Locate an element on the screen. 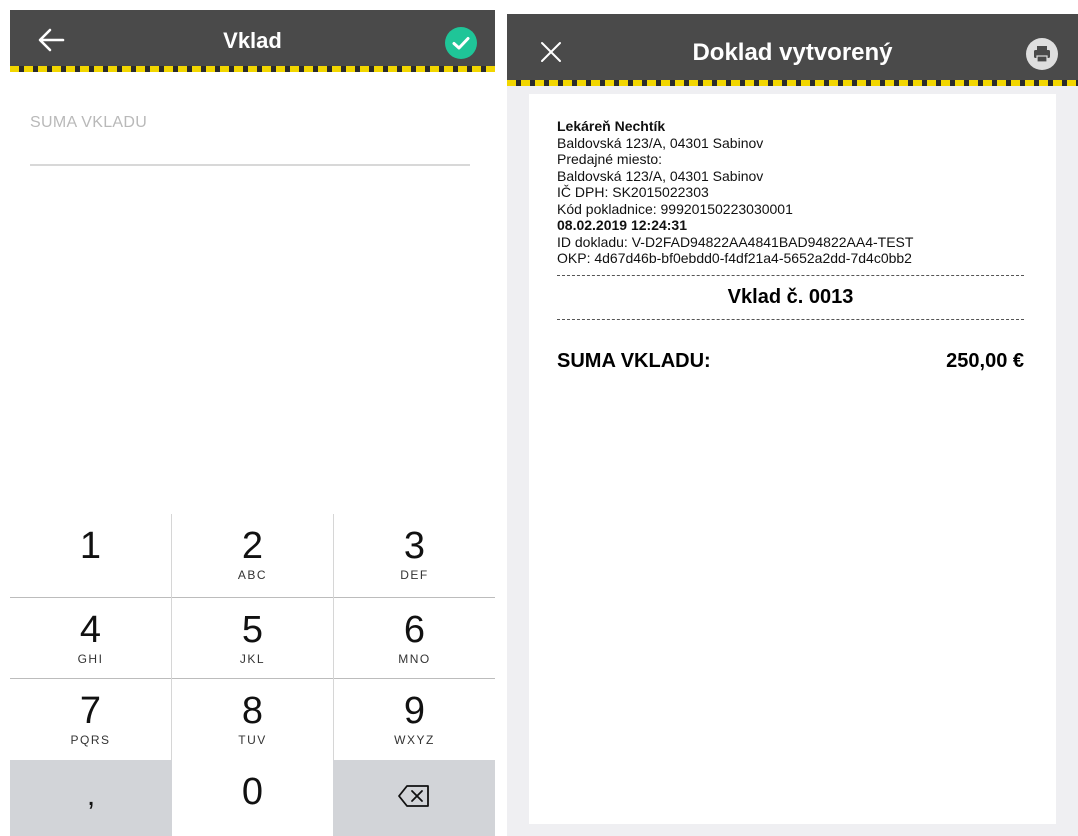 The height and width of the screenshot is (836, 1078). key-0: 0 is located at coordinates (252, 798).